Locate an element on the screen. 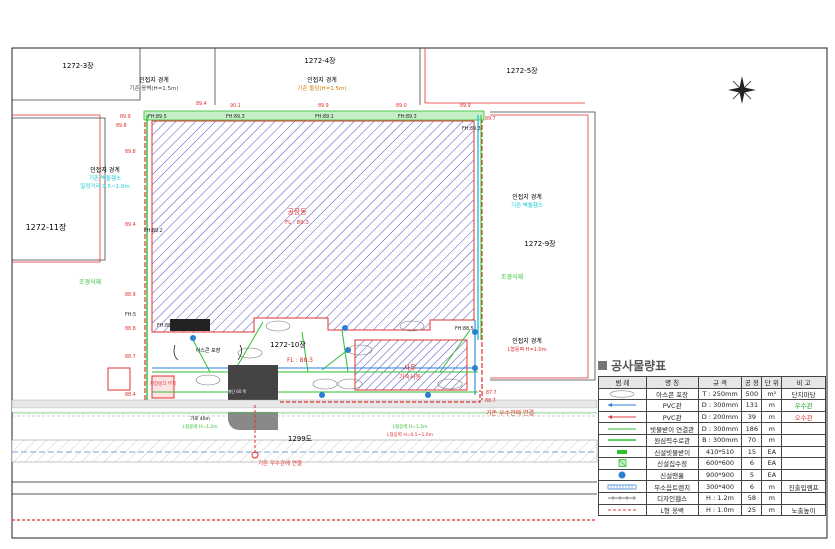 Image resolution: width=835 pixels, height=549 pixels. item-spec: H : 1.2m is located at coordinates (720, 498).